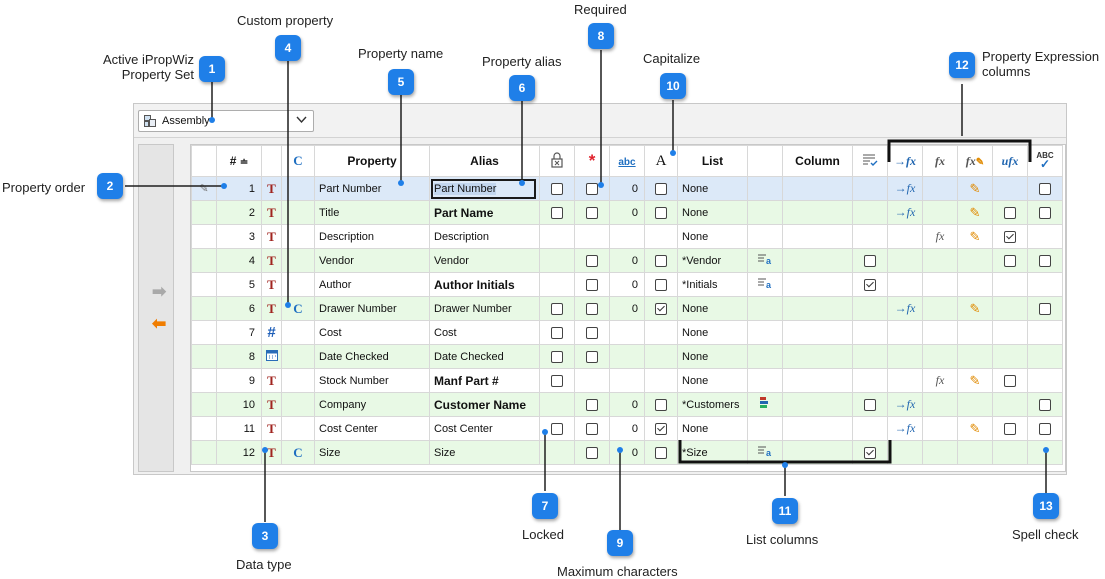  I want to click on badge-7: 7, so click(545, 506).